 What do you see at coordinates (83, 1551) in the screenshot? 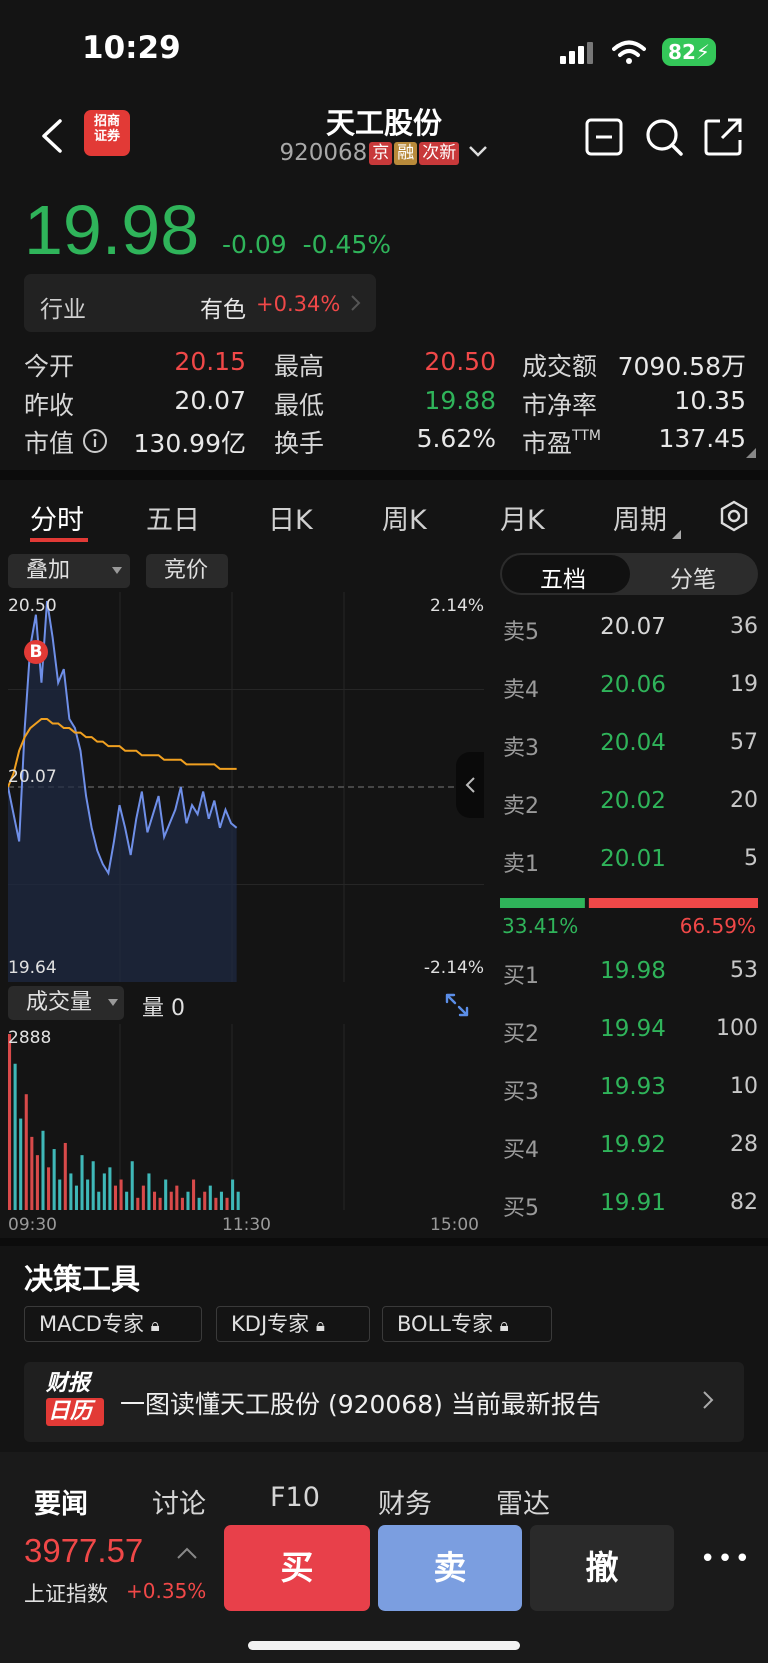
I see `index-value: 3977.57` at bounding box center [83, 1551].